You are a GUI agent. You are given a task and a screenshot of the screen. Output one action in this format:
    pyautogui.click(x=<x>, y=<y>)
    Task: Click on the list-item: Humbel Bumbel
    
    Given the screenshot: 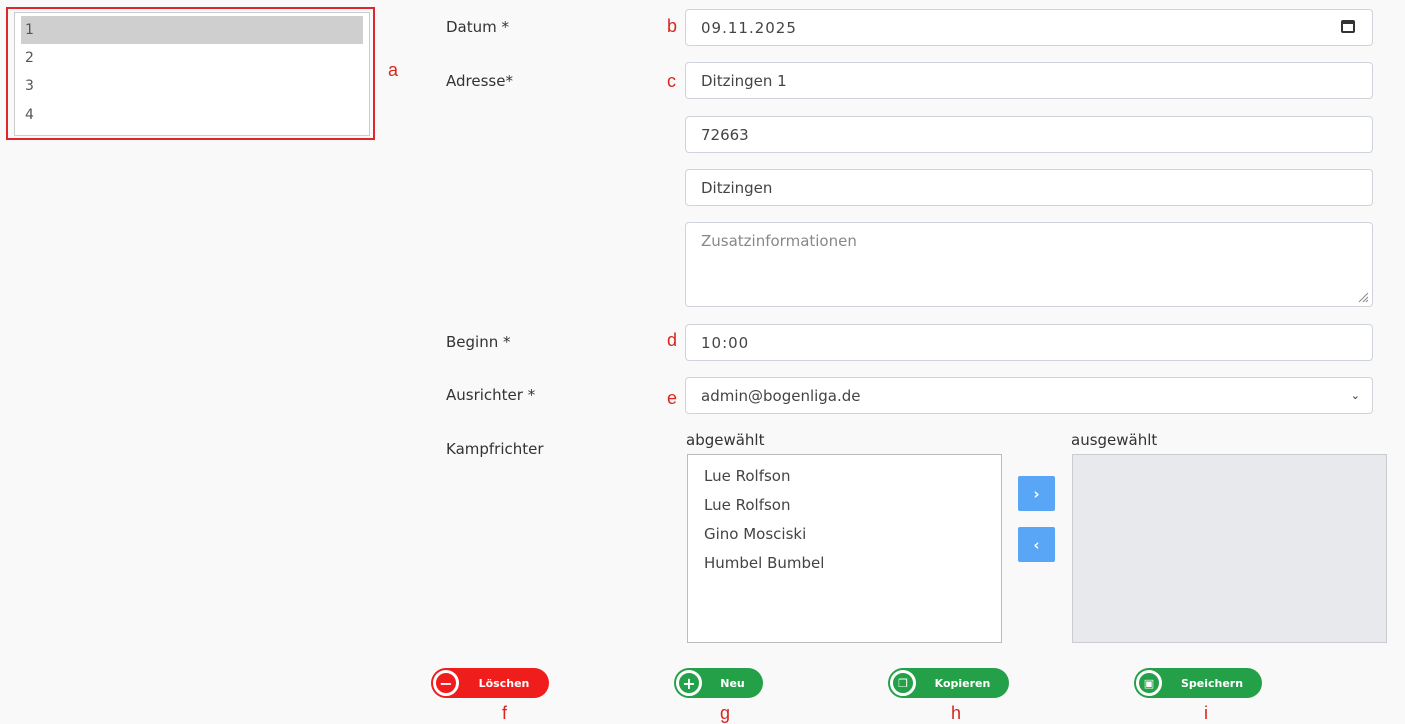 What is the action you would take?
    pyautogui.click(x=844, y=563)
    